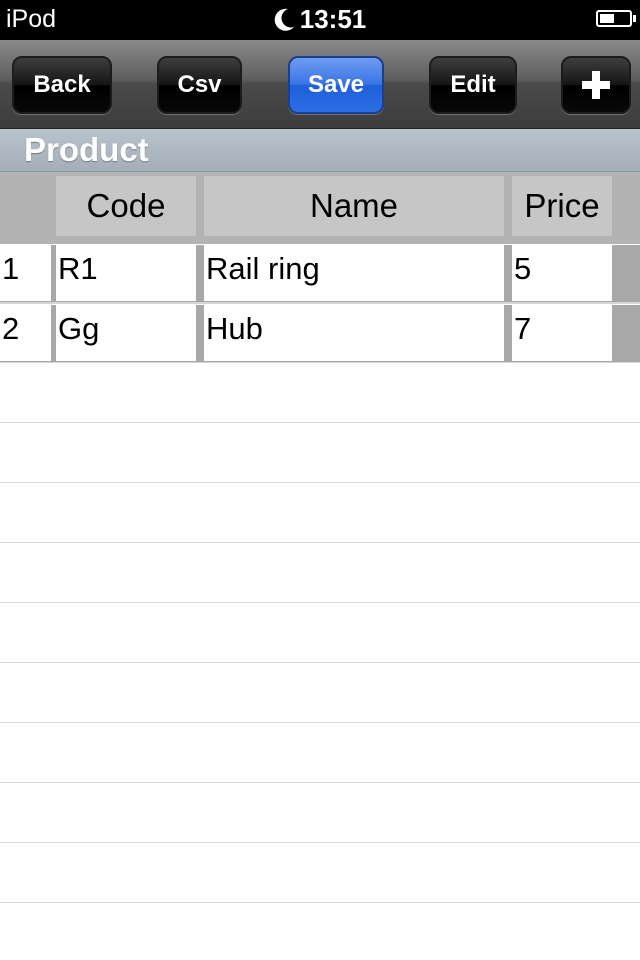 The width and height of the screenshot is (640, 960). I want to click on section-header: Product, so click(320, 150).